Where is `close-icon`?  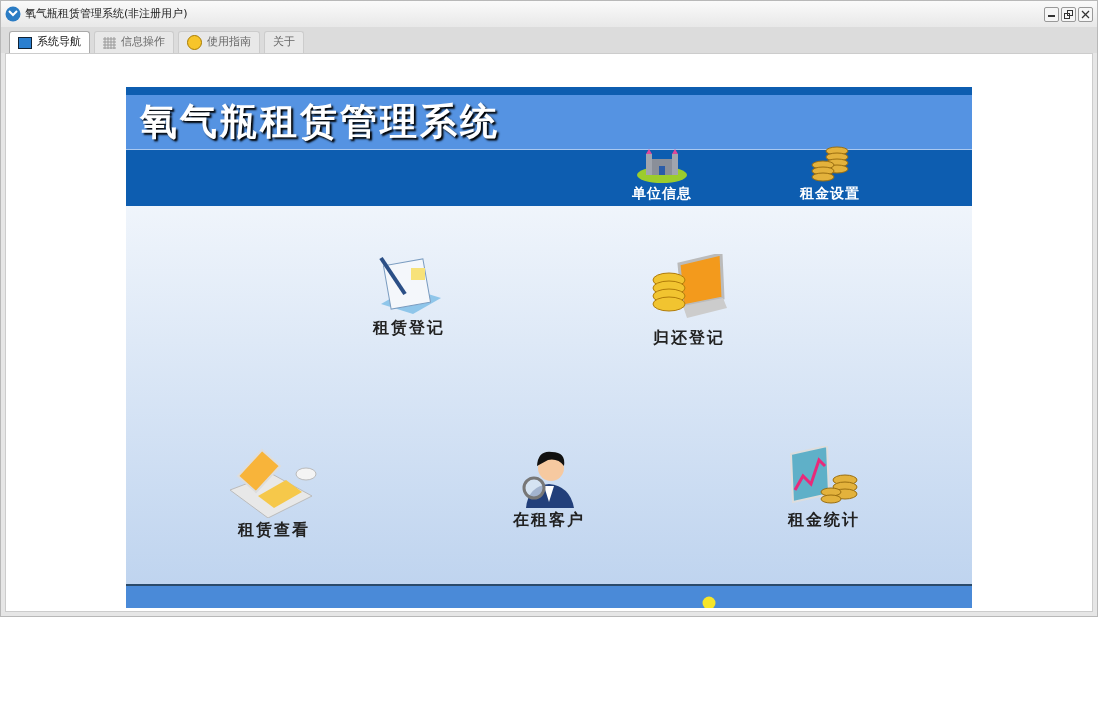 close-icon is located at coordinates (1085, 14).